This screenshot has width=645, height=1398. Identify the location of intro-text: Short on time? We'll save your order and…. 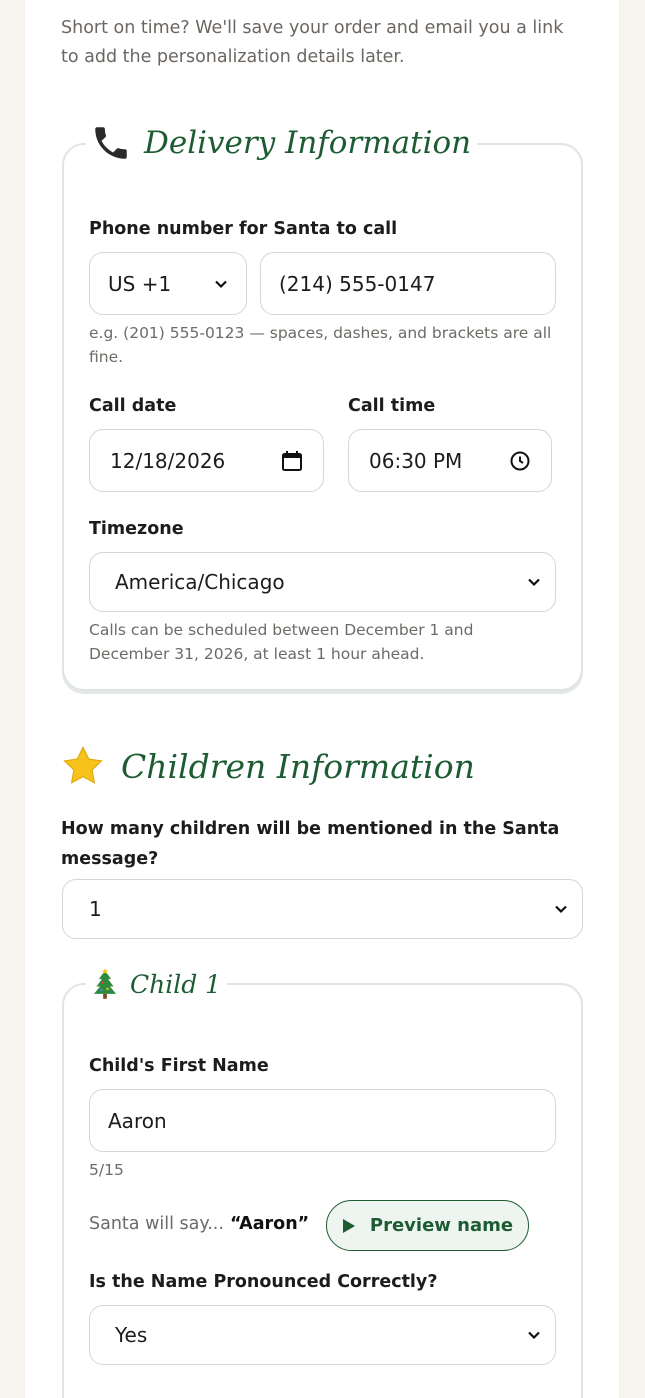
(312, 42).